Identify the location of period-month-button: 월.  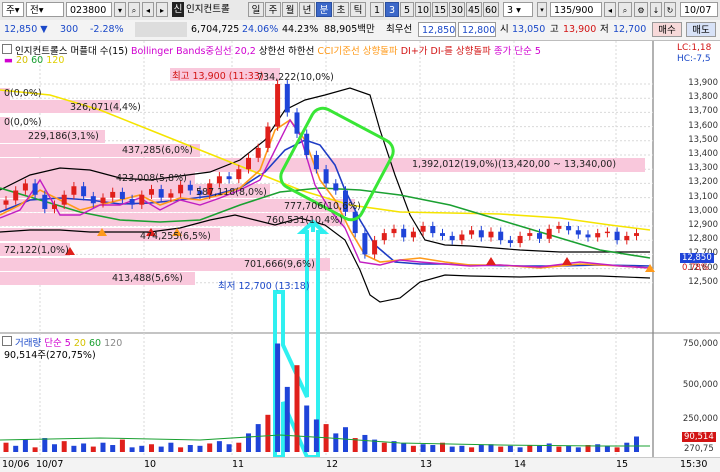
(290, 9).